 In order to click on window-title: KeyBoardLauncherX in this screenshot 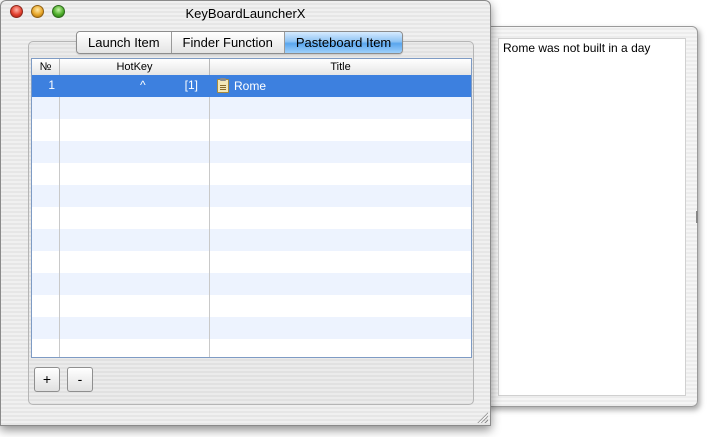, I will do `click(245, 13)`.